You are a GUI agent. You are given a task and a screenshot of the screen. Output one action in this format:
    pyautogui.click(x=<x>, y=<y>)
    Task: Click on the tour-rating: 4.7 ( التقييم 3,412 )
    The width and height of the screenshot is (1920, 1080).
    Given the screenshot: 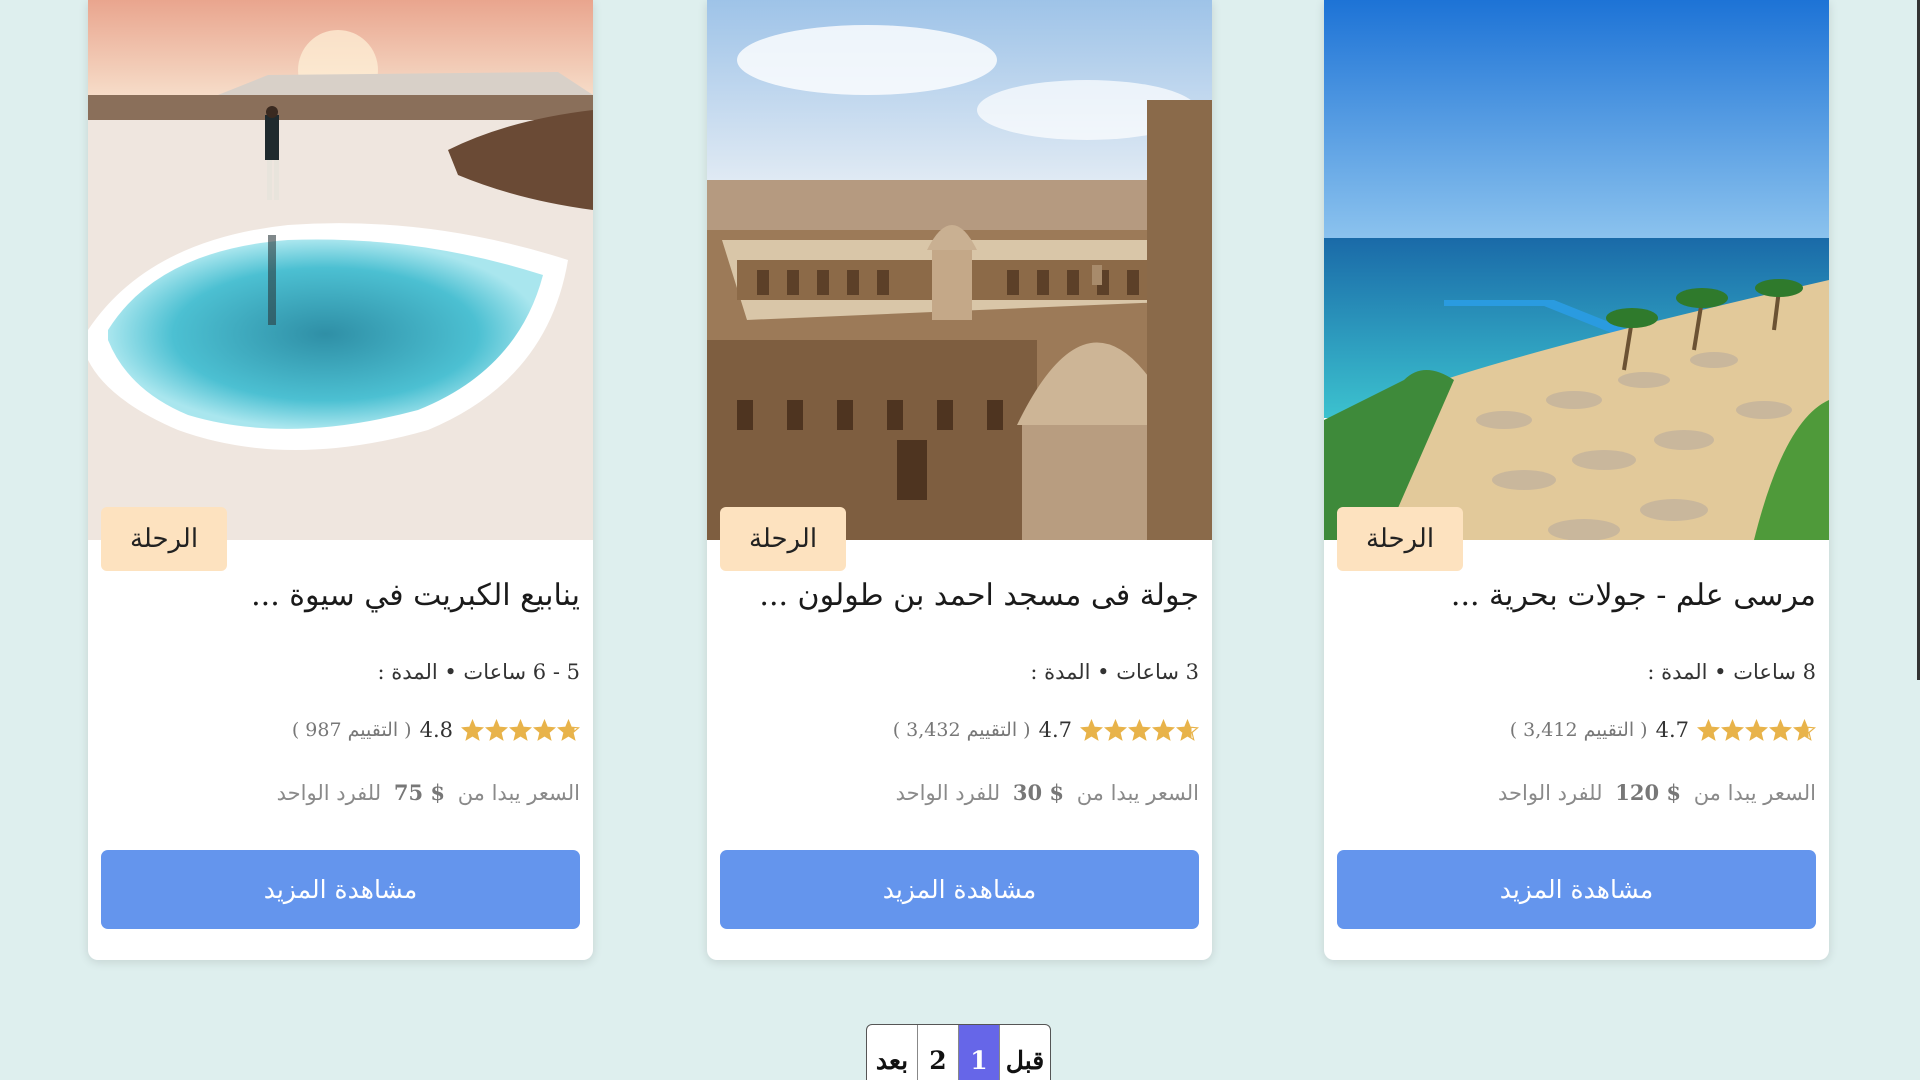 What is the action you would take?
    pyautogui.click(x=1663, y=730)
    